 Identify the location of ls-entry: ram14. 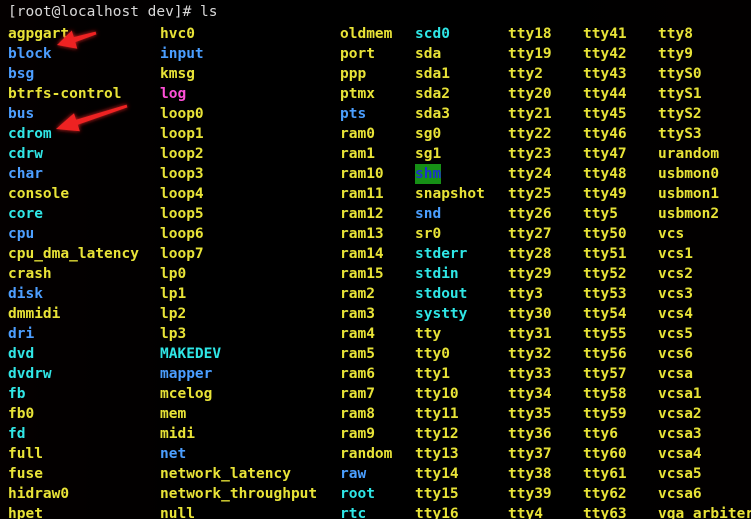
(362, 254).